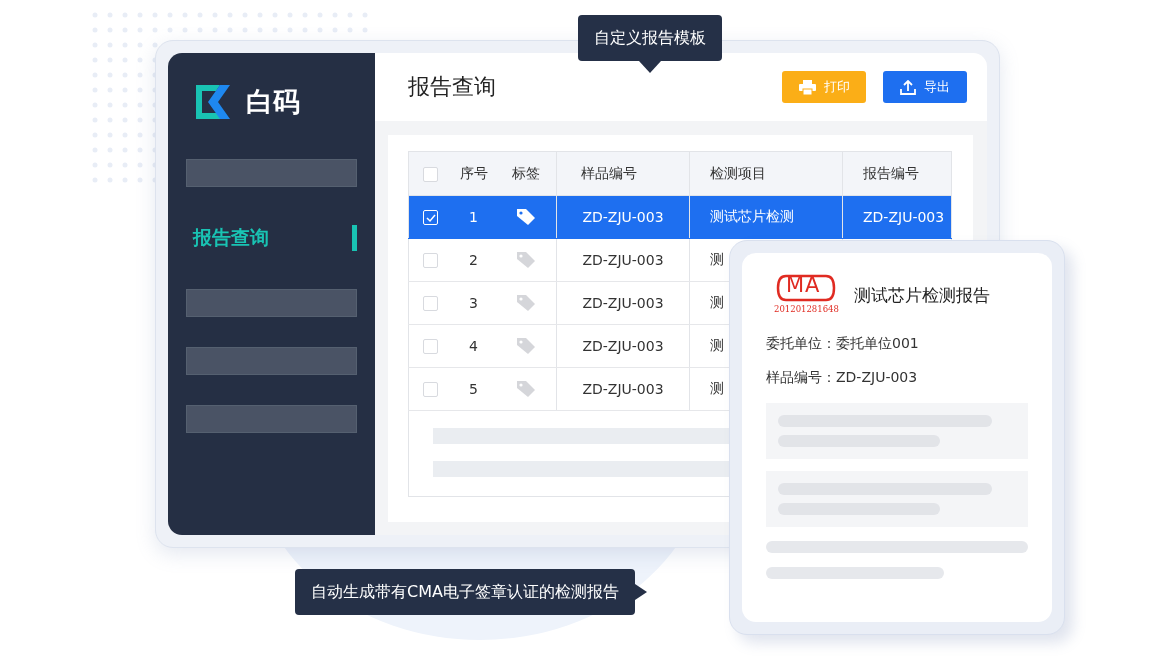 The width and height of the screenshot is (1164, 656). Describe the element at coordinates (273, 102) in the screenshot. I see `logo-text: 白码` at that location.